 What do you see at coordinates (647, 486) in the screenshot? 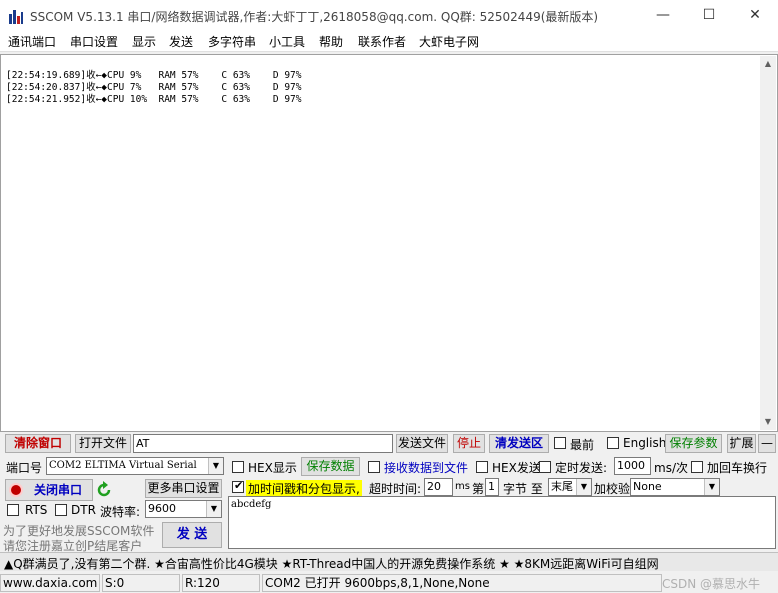
I see `checksum-select-value: None` at bounding box center [647, 486].